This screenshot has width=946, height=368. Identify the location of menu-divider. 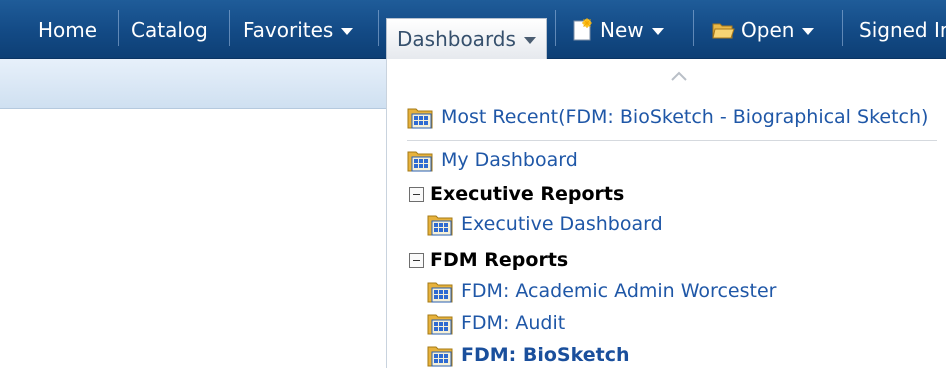
(672, 140).